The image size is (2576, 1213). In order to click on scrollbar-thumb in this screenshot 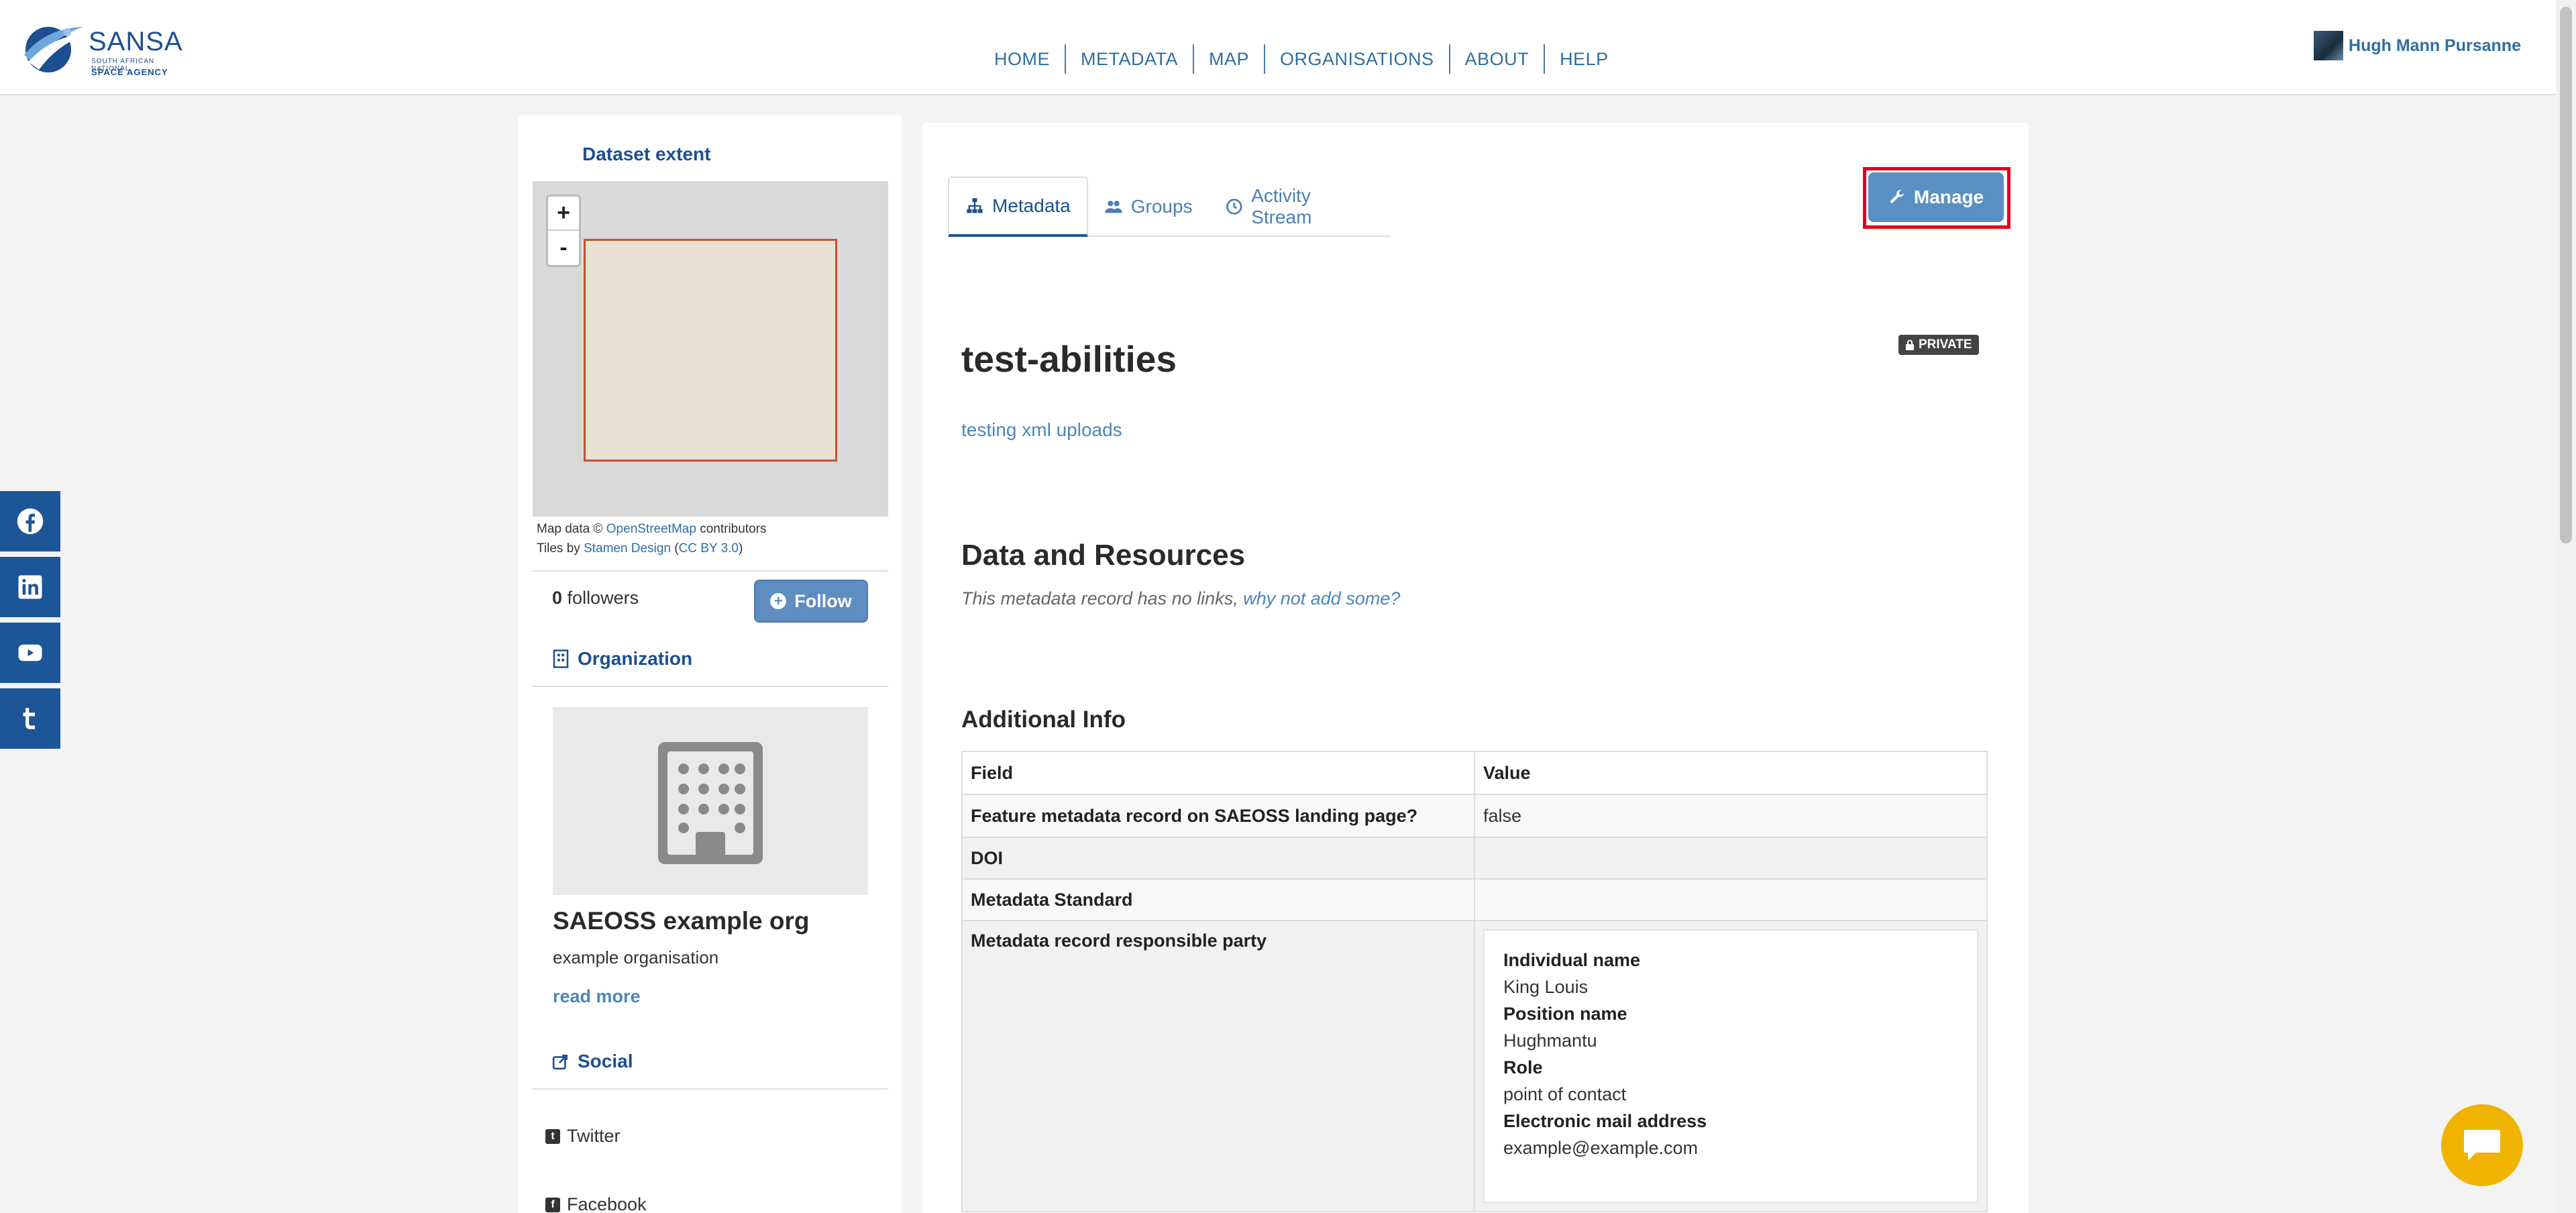, I will do `click(2566, 275)`.